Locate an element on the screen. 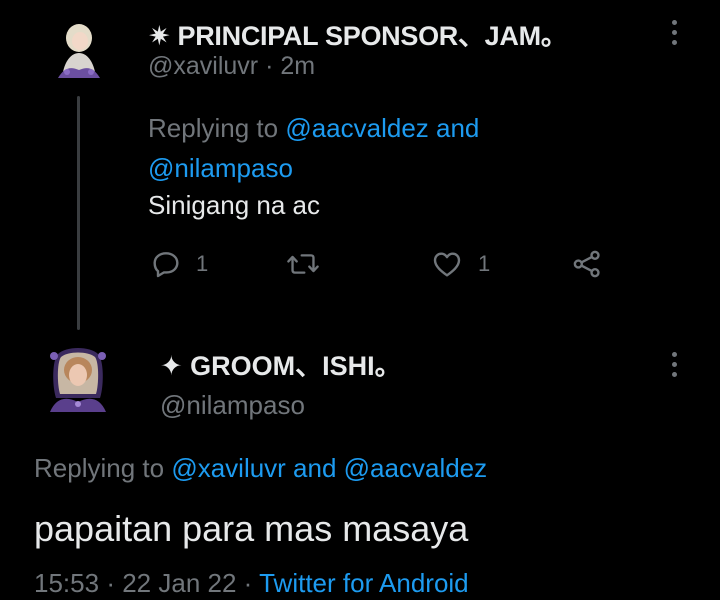 The height and width of the screenshot is (600, 720). replying-to: Replying to @aacvaldez and @nilampaso is located at coordinates (358, 148).